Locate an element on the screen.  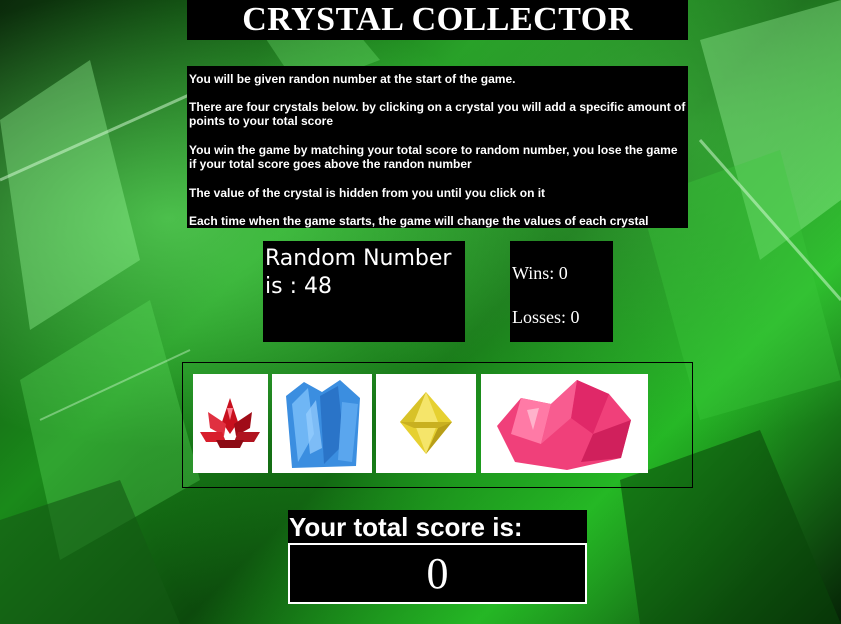
crystal-button-yellow is located at coordinates (426, 423).